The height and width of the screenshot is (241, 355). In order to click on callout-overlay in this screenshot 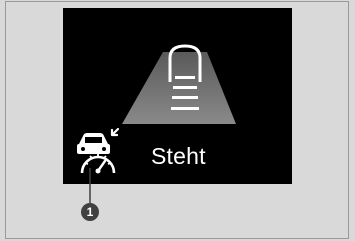, I will do `click(90, 194)`.